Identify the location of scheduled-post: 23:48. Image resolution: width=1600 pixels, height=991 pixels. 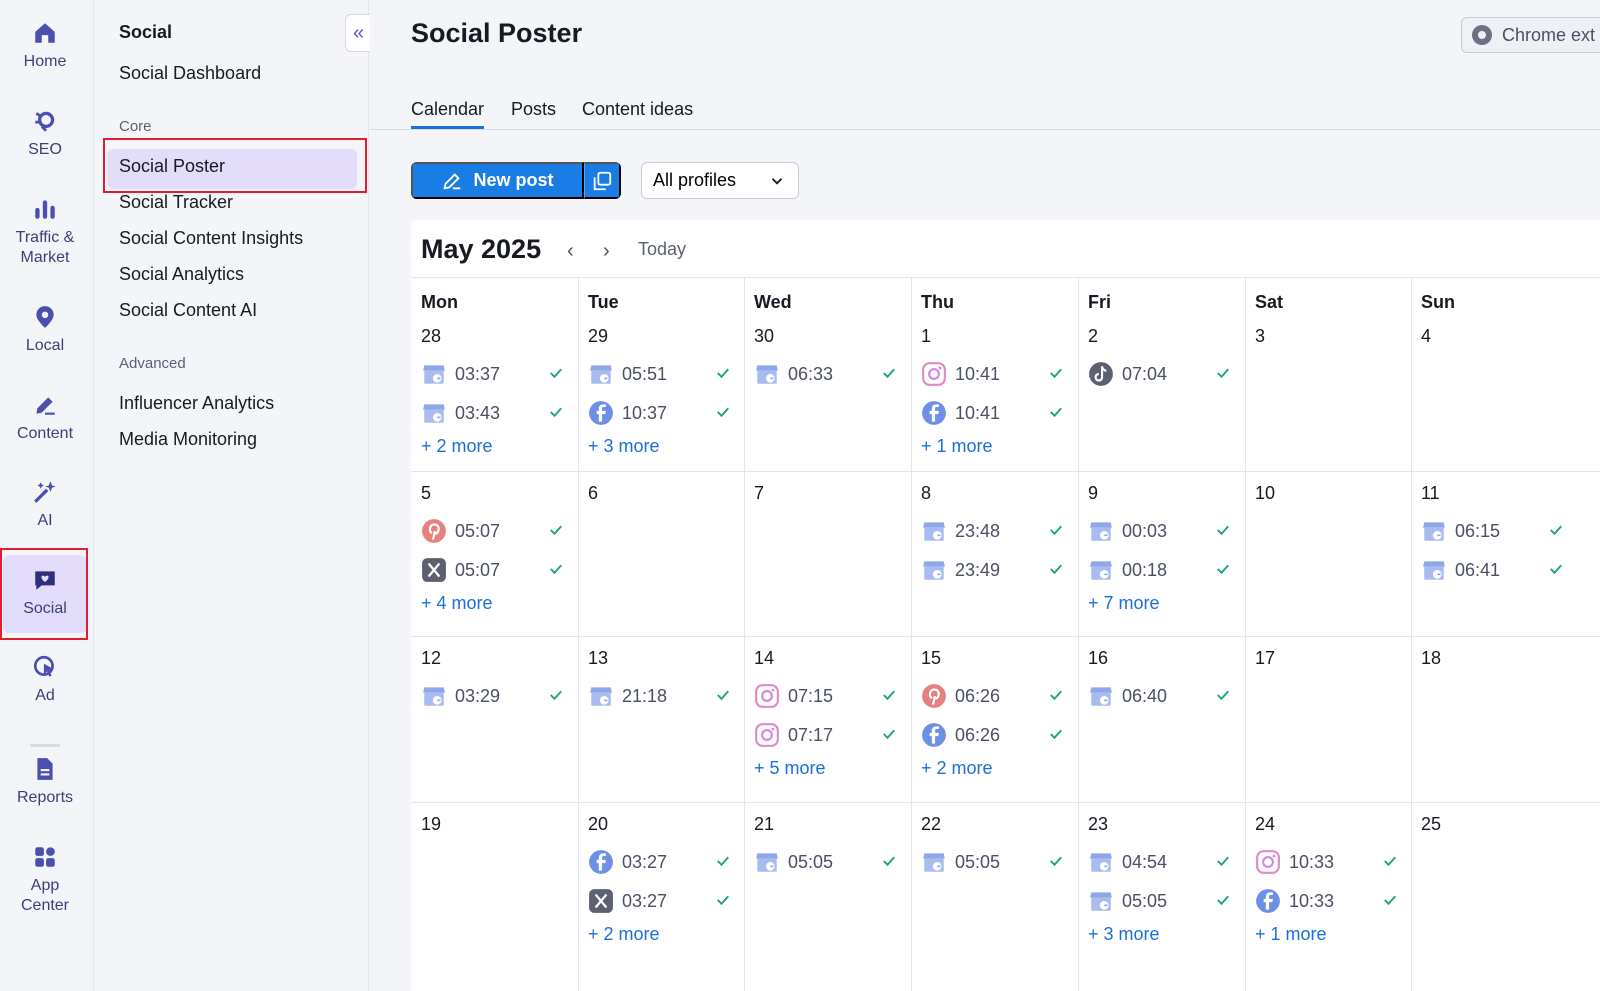
(996, 531).